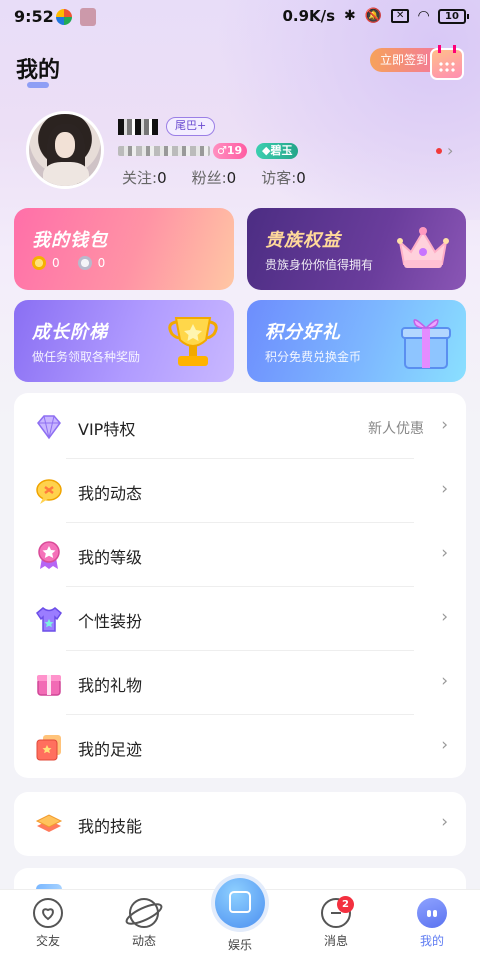 This screenshot has width=480, height=960. What do you see at coordinates (240, 747) in the screenshot?
I see `menu-item-footprint: 我的足迹 ›` at bounding box center [240, 747].